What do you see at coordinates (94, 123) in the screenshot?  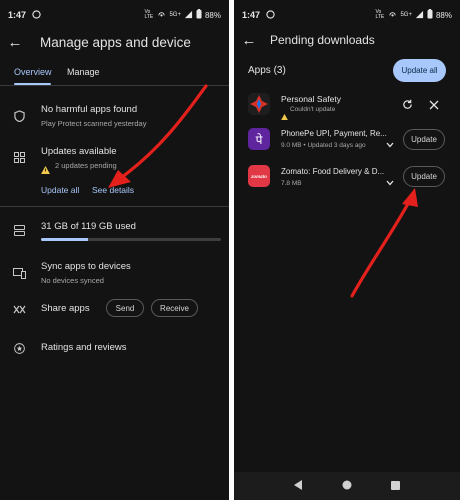 I see `protect-subtitle: Play Protect scanned yesterday` at bounding box center [94, 123].